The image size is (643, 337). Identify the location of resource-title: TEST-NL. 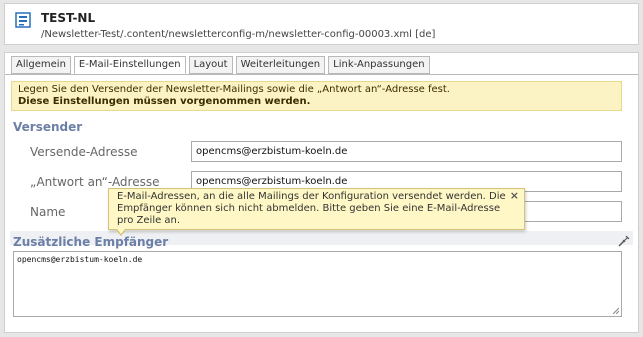
(68, 18).